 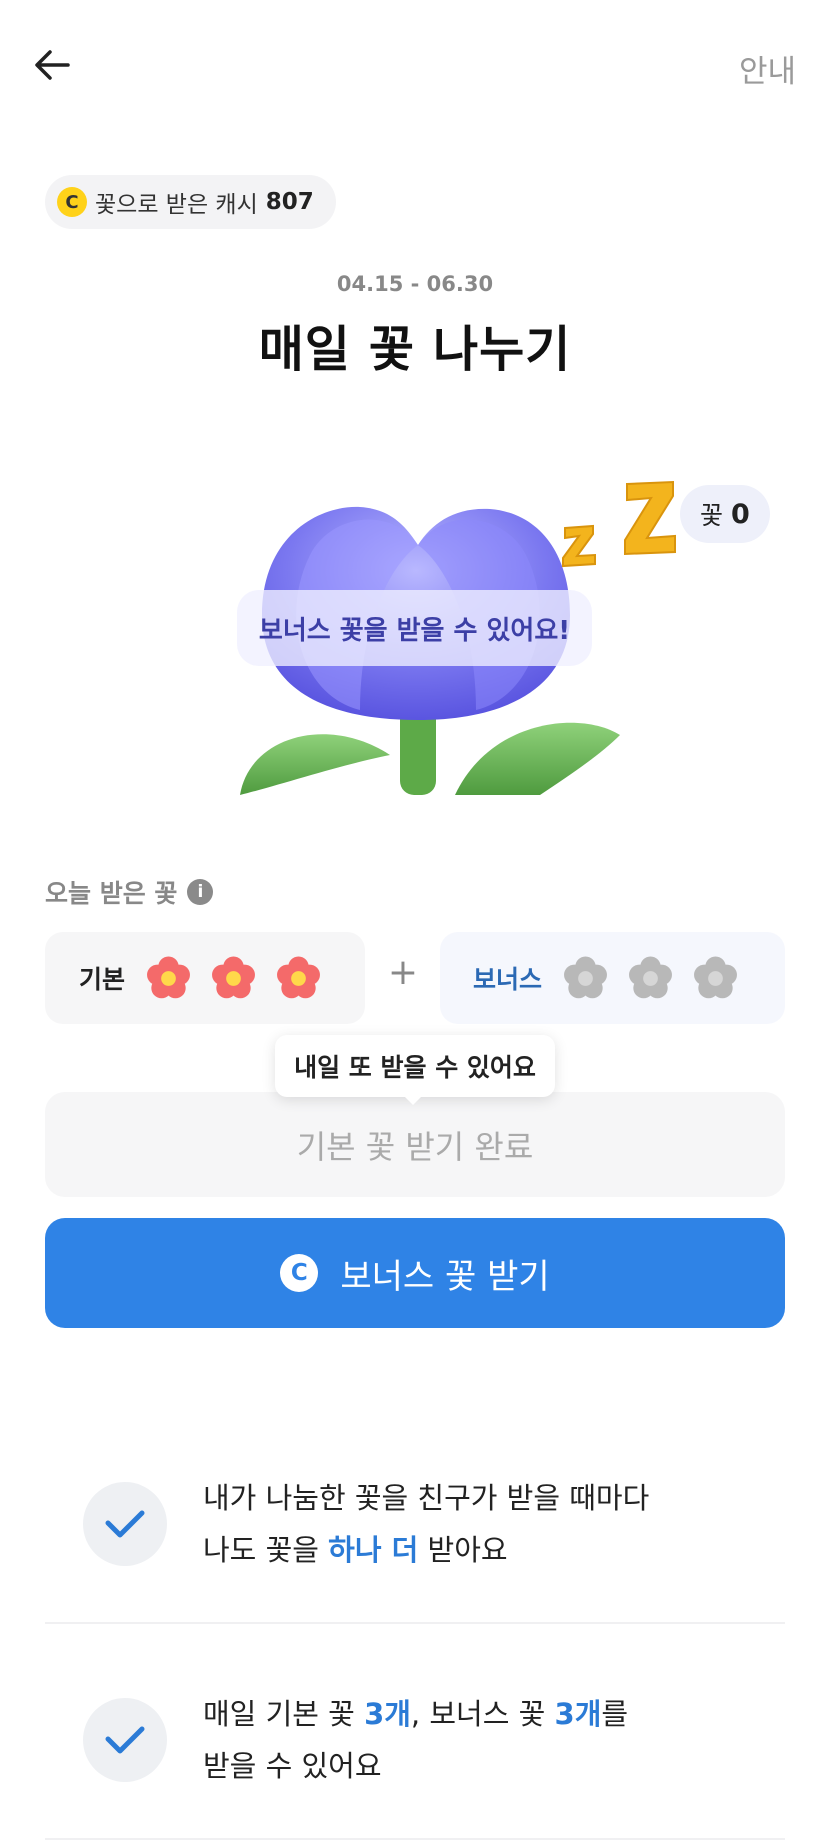 I want to click on basic-flowers-box: 기본, so click(x=205, y=978).